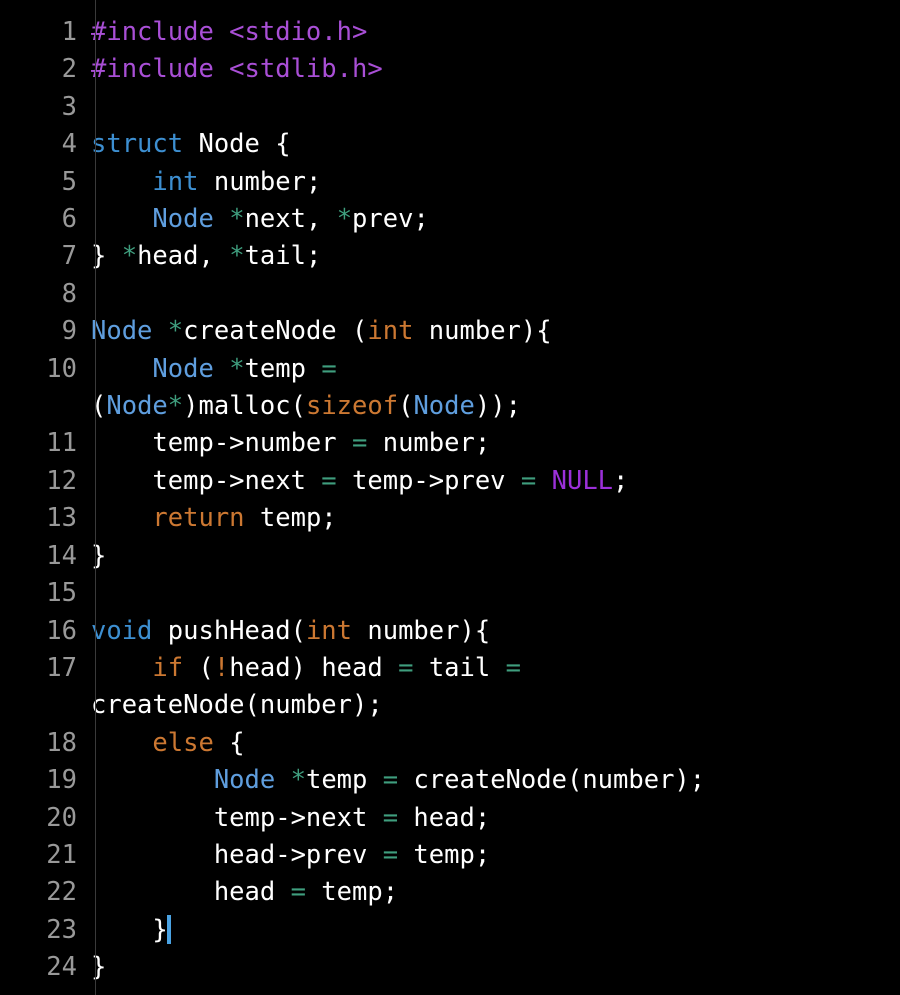 The image size is (900, 995). I want to click on code-line: 13 return temp;, so click(450, 518).